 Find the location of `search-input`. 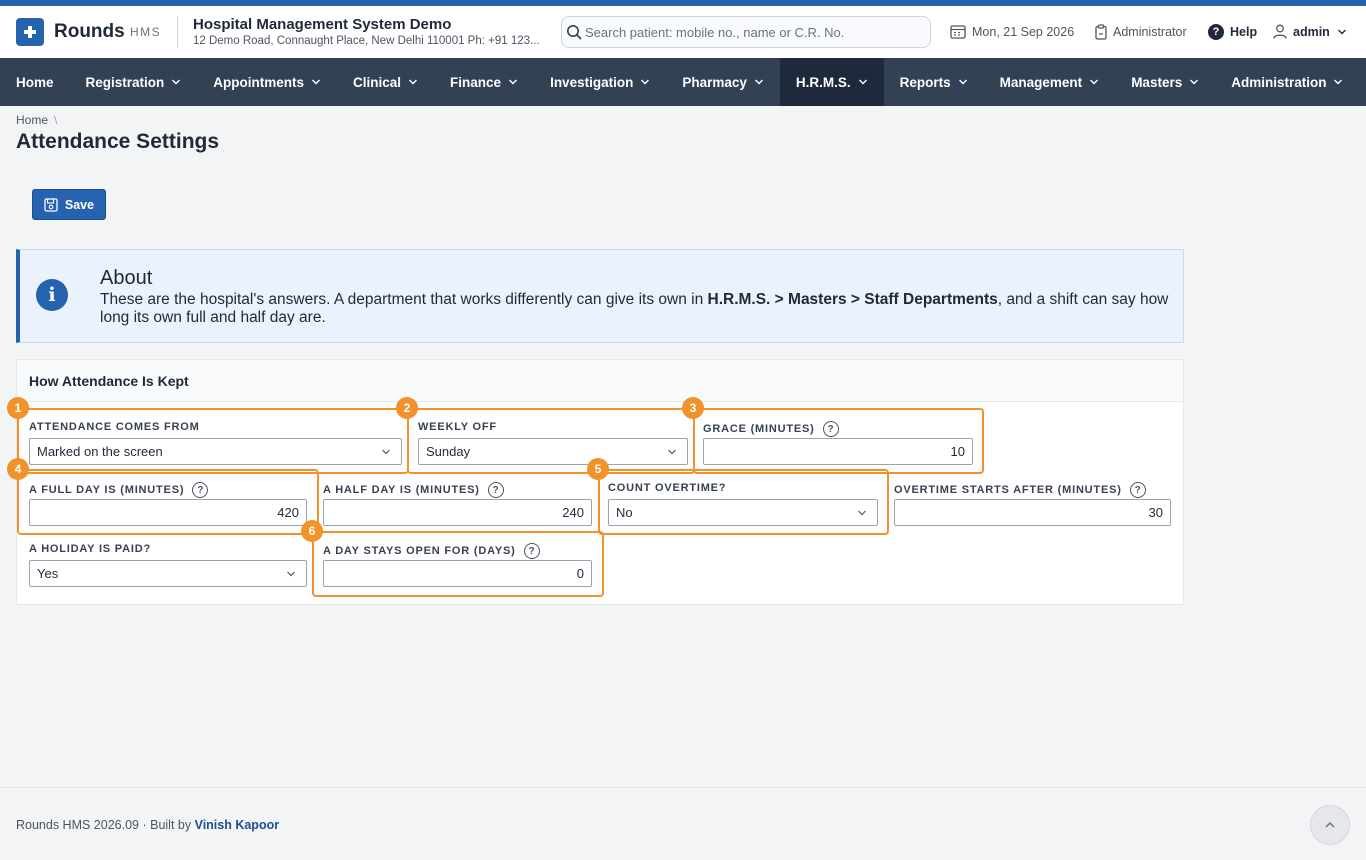

search-input is located at coordinates (755, 32).